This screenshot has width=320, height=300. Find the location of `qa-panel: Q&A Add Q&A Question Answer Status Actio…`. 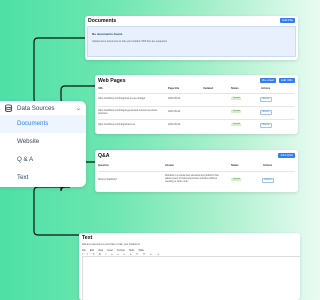

qa-panel: Q&A Add Q&A Question Answer Status Actio… is located at coordinates (196, 171).